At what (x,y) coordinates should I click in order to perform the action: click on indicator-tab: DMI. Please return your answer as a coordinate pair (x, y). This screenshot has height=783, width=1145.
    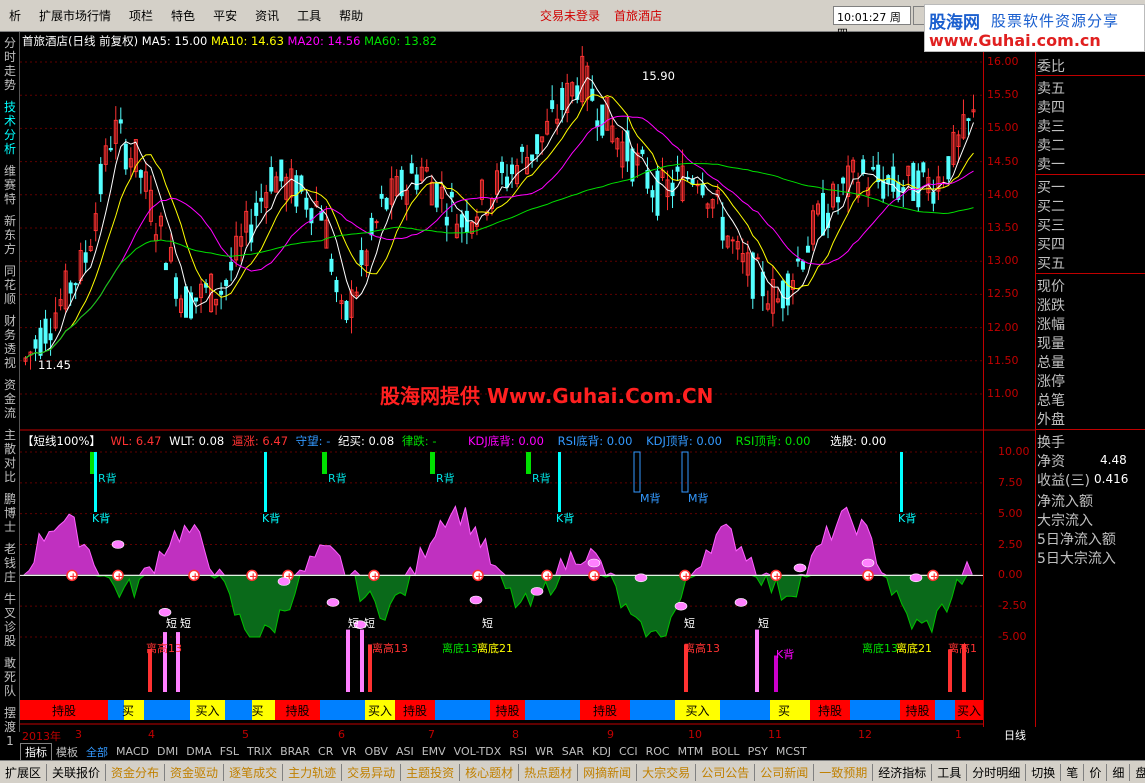
    Looking at the image, I should click on (167, 751).